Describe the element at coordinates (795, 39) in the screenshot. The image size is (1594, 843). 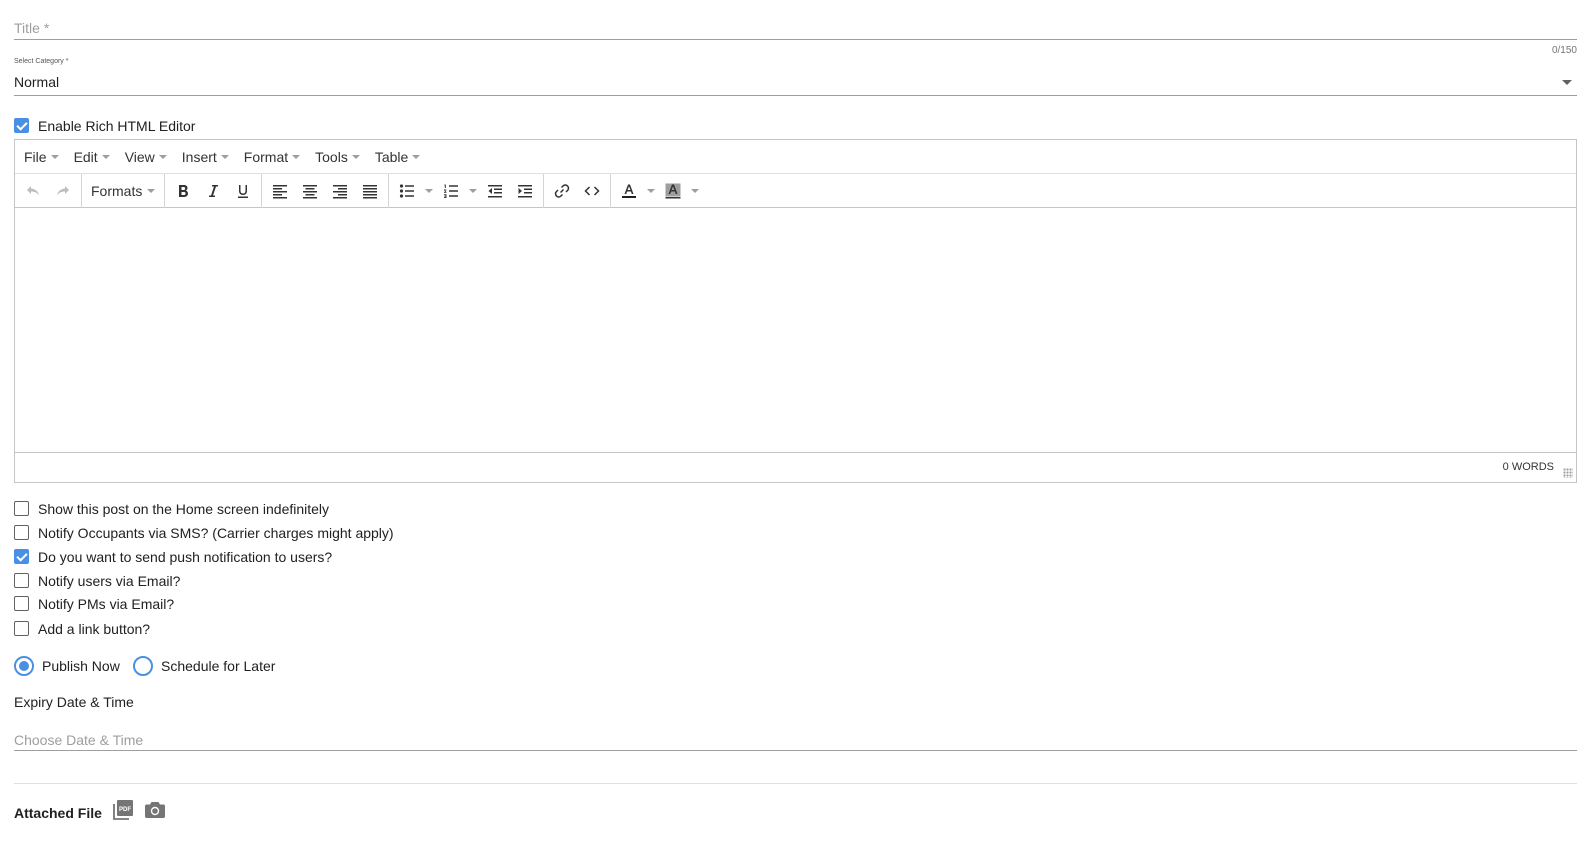
I see `title-underline` at that location.